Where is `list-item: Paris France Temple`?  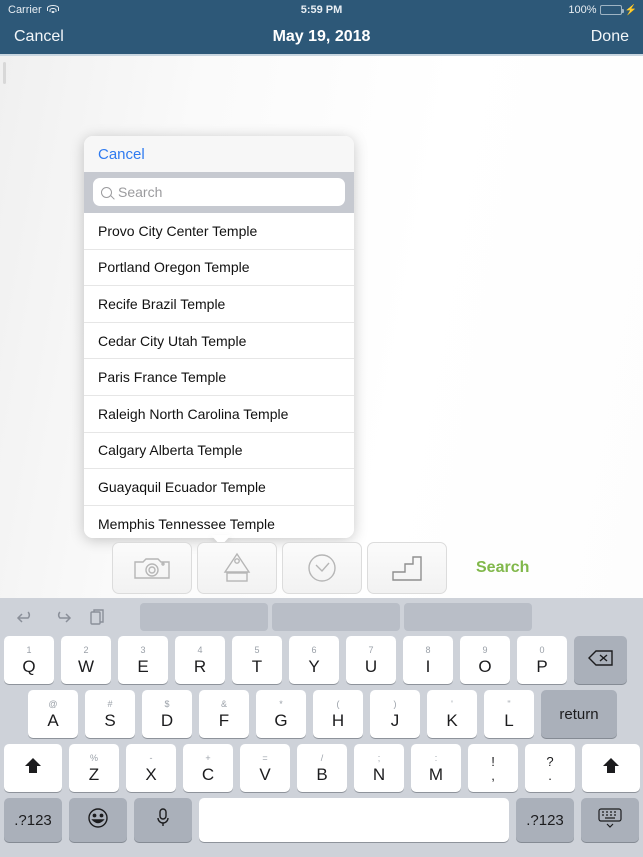
list-item: Paris France Temple is located at coordinates (219, 377).